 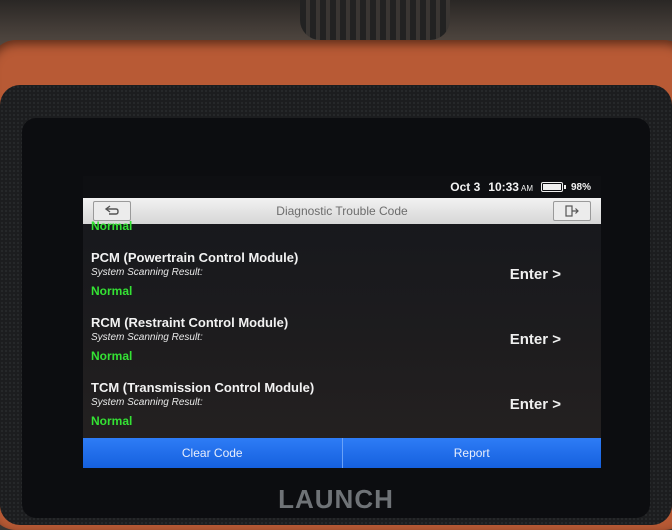 What do you see at coordinates (553, 187) in the screenshot?
I see `battery-icon` at bounding box center [553, 187].